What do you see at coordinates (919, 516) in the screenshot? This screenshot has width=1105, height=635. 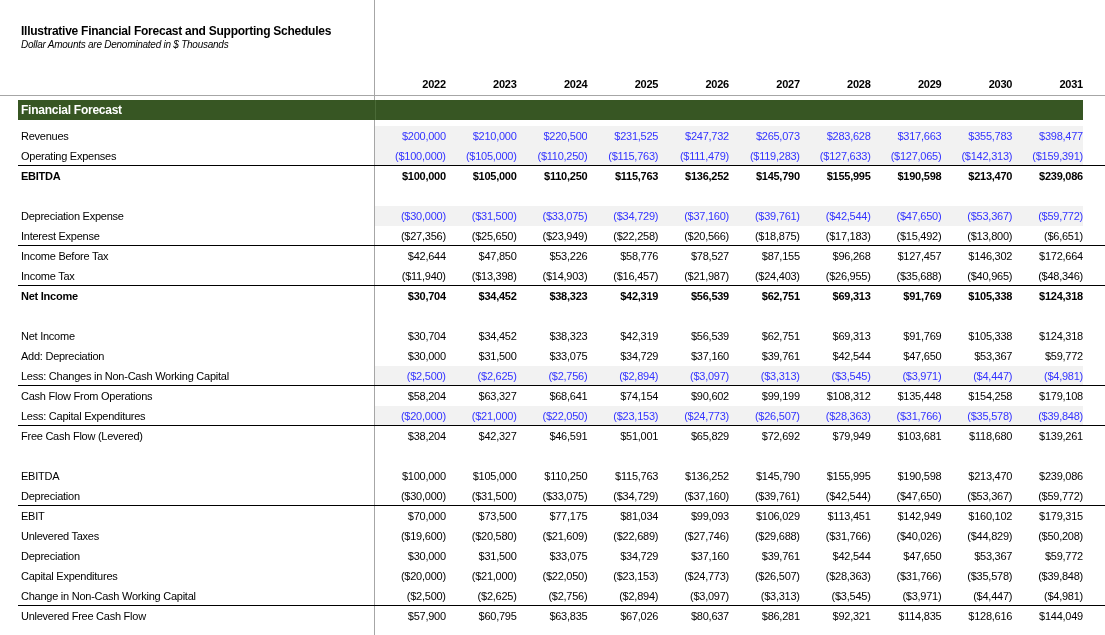 I see `table-cell-text: $142,949` at bounding box center [919, 516].